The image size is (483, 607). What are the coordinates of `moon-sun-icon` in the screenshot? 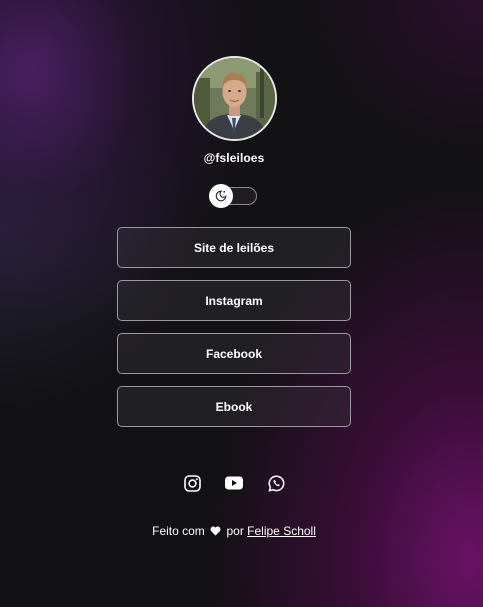 It's located at (221, 196).